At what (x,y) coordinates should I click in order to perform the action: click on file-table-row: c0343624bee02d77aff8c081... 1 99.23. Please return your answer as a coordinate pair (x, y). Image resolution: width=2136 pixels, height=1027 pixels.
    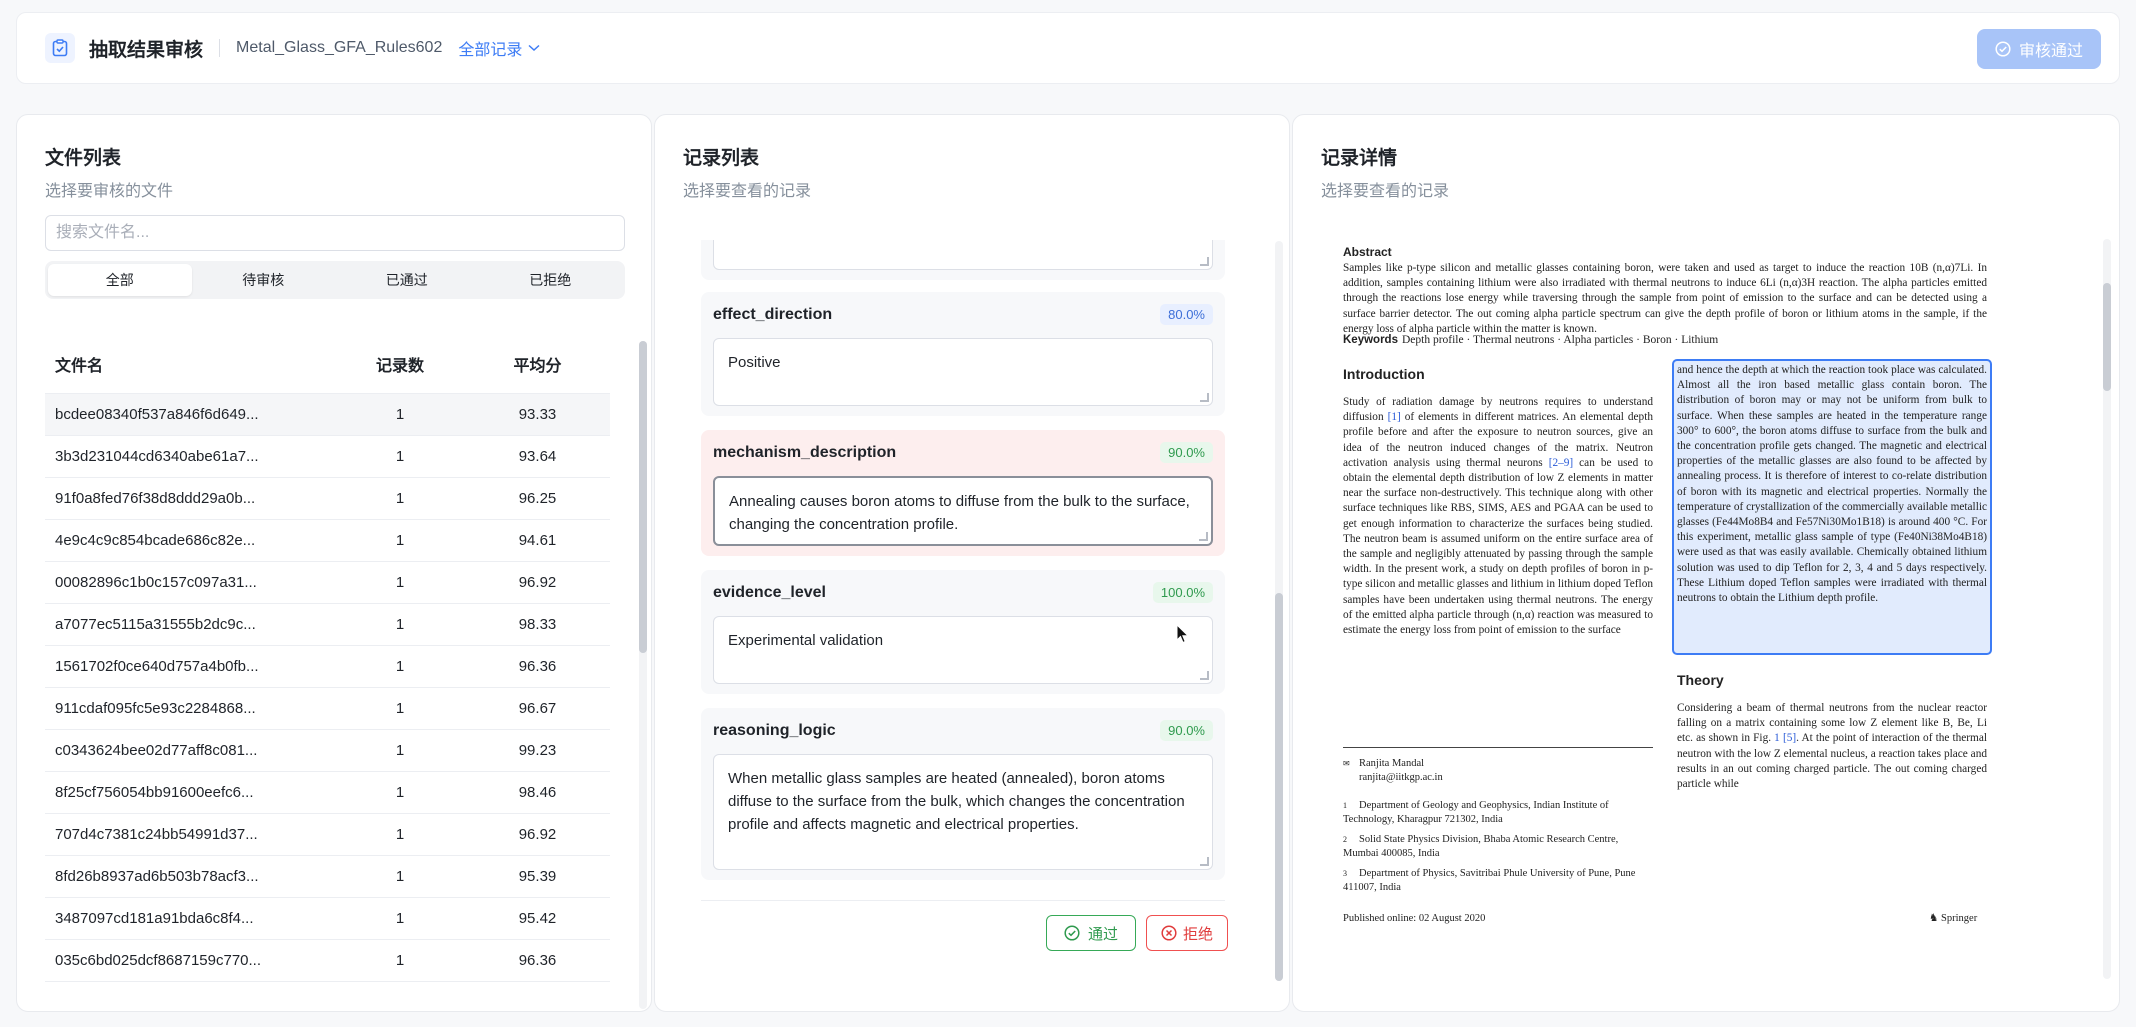
    Looking at the image, I should click on (327, 750).